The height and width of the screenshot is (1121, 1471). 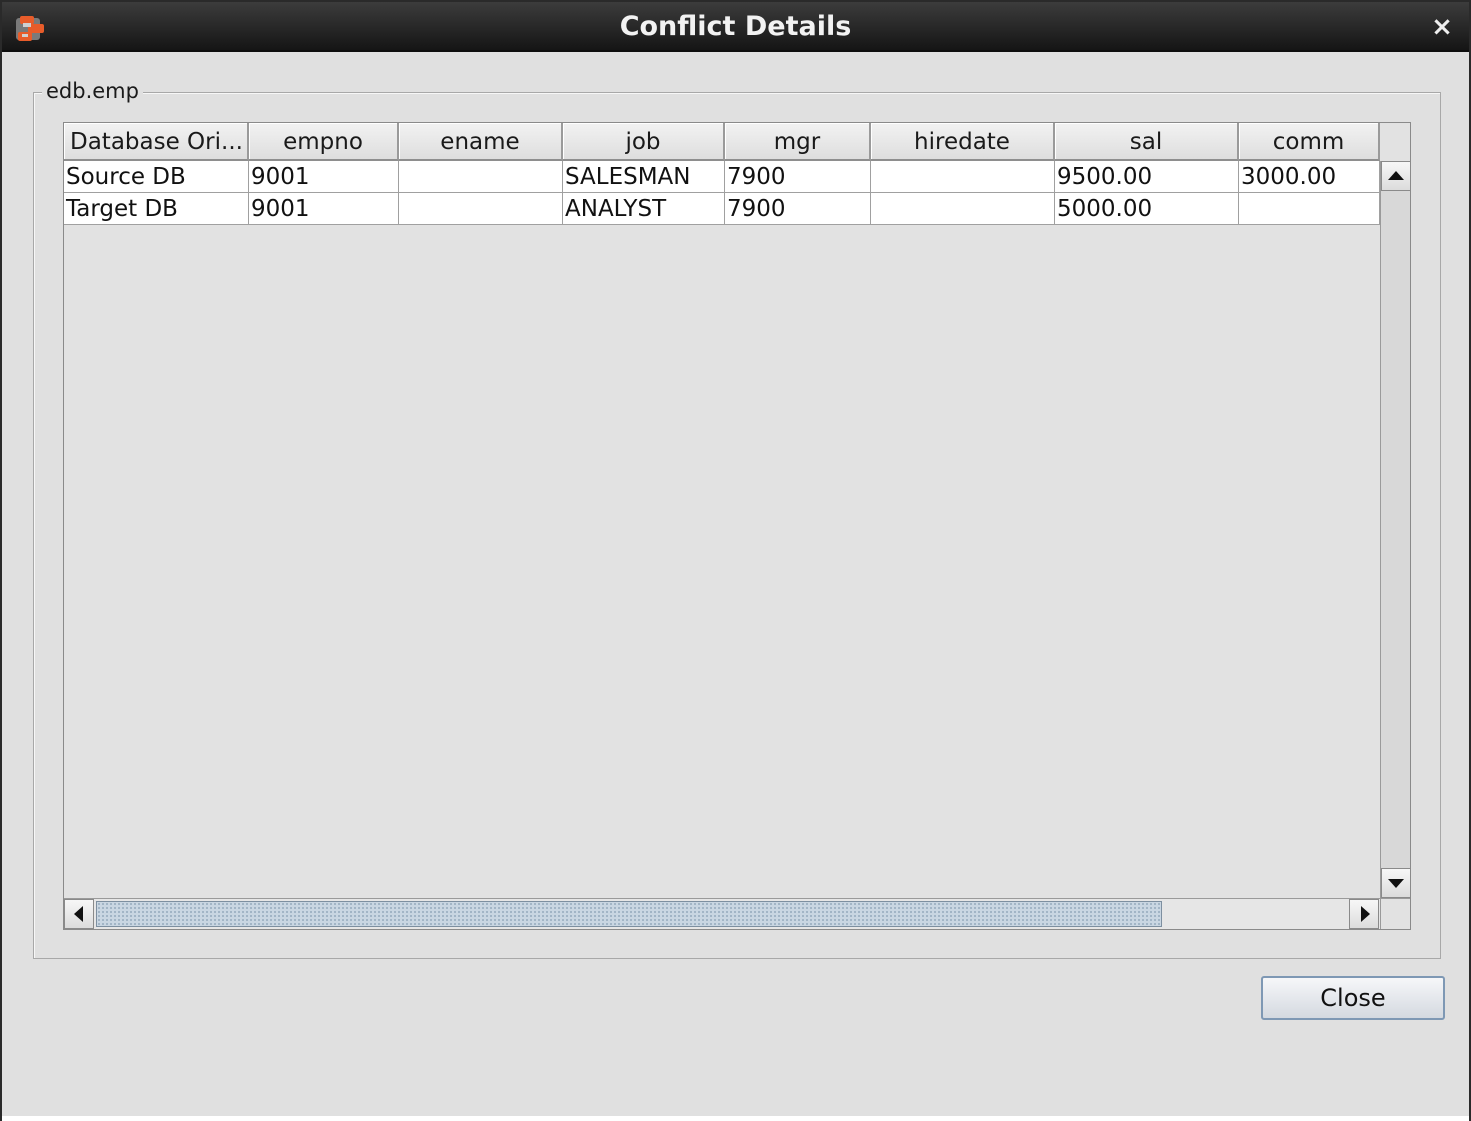 What do you see at coordinates (324, 142) in the screenshot?
I see `column-header: empno` at bounding box center [324, 142].